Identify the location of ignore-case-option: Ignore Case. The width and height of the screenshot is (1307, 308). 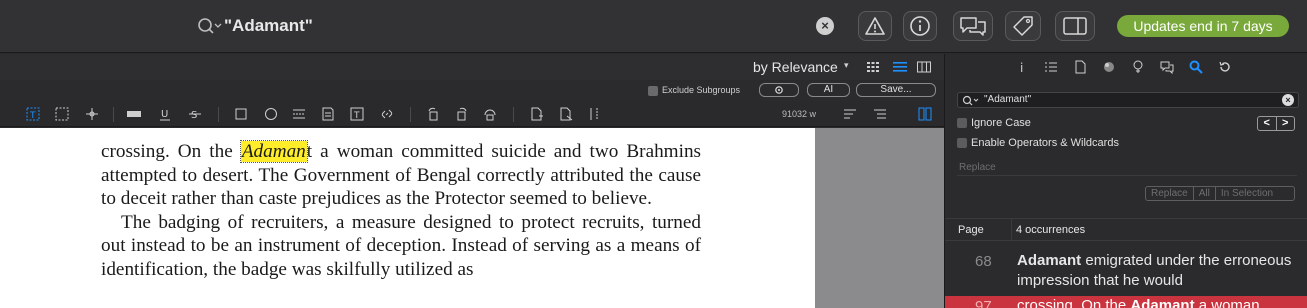
(994, 124).